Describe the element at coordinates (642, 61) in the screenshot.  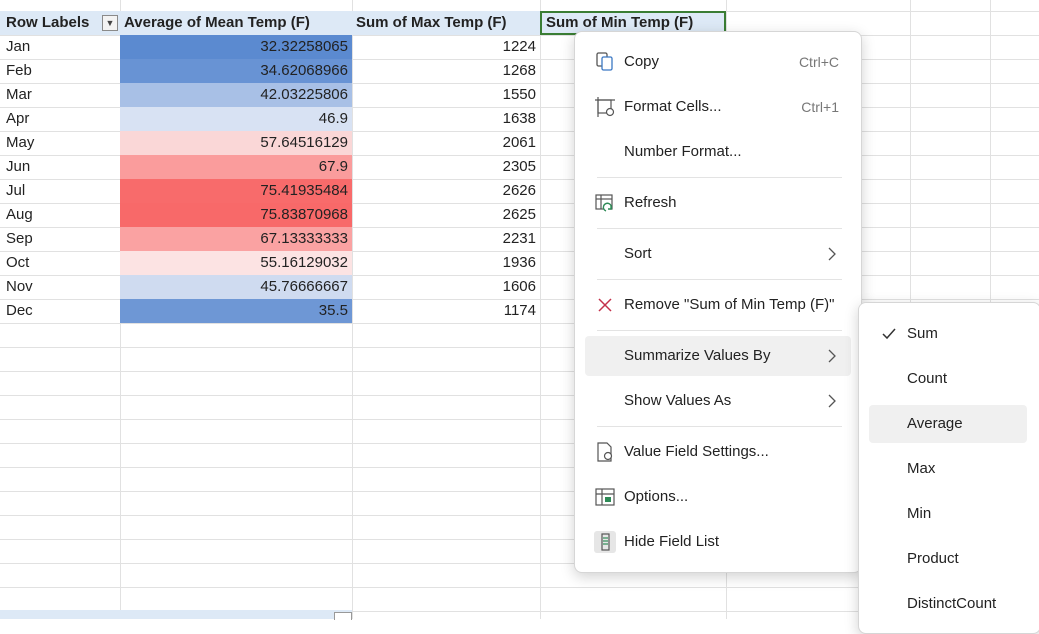
I see `menu-item-label: Copy` at that location.